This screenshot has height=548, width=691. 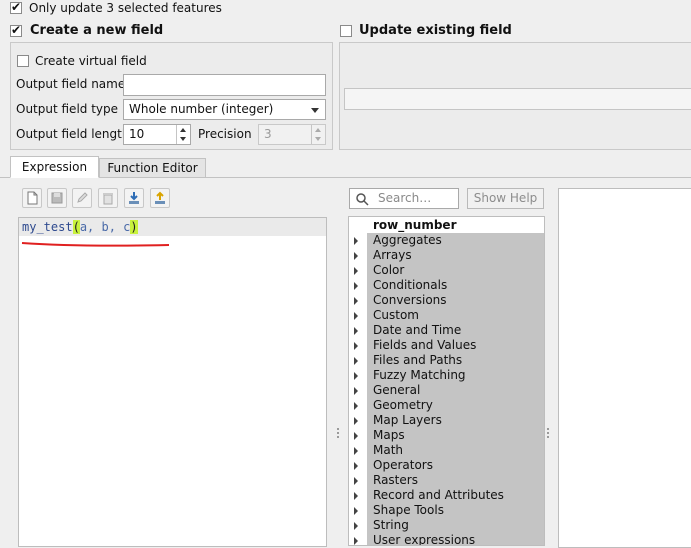 I want to click on edit-button, so click(x=82, y=198).